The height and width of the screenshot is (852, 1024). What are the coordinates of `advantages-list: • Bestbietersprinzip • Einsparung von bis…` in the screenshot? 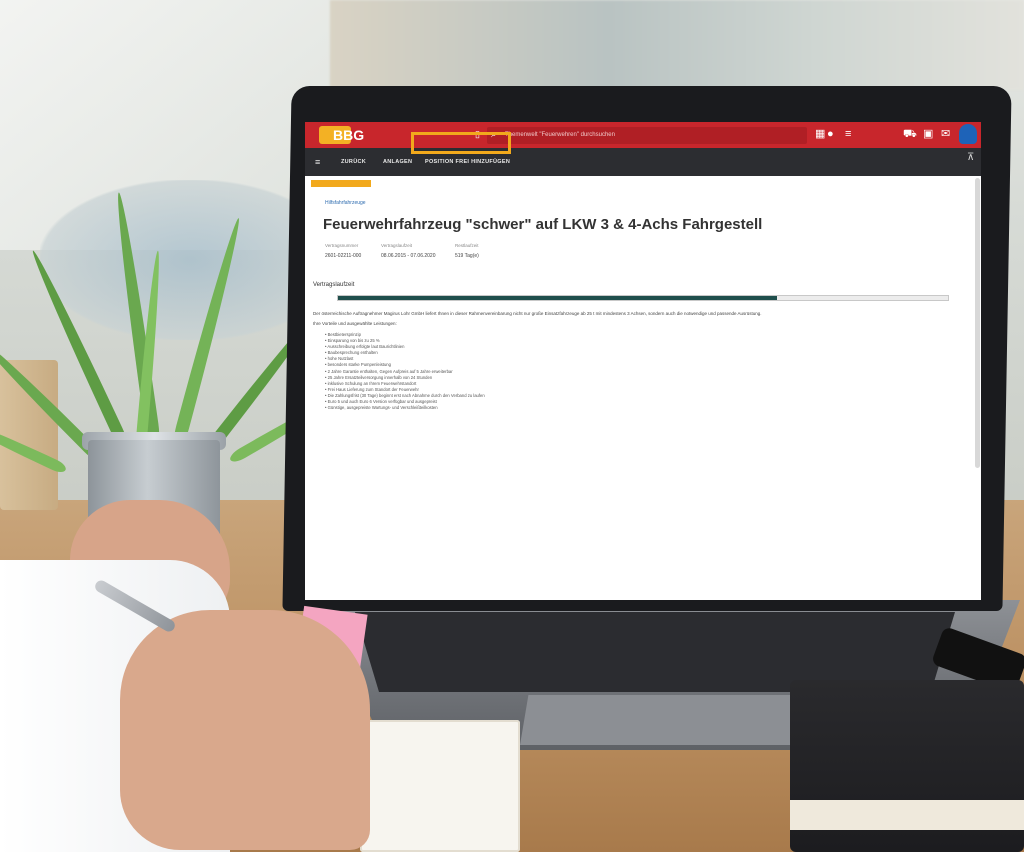 It's located at (405, 371).